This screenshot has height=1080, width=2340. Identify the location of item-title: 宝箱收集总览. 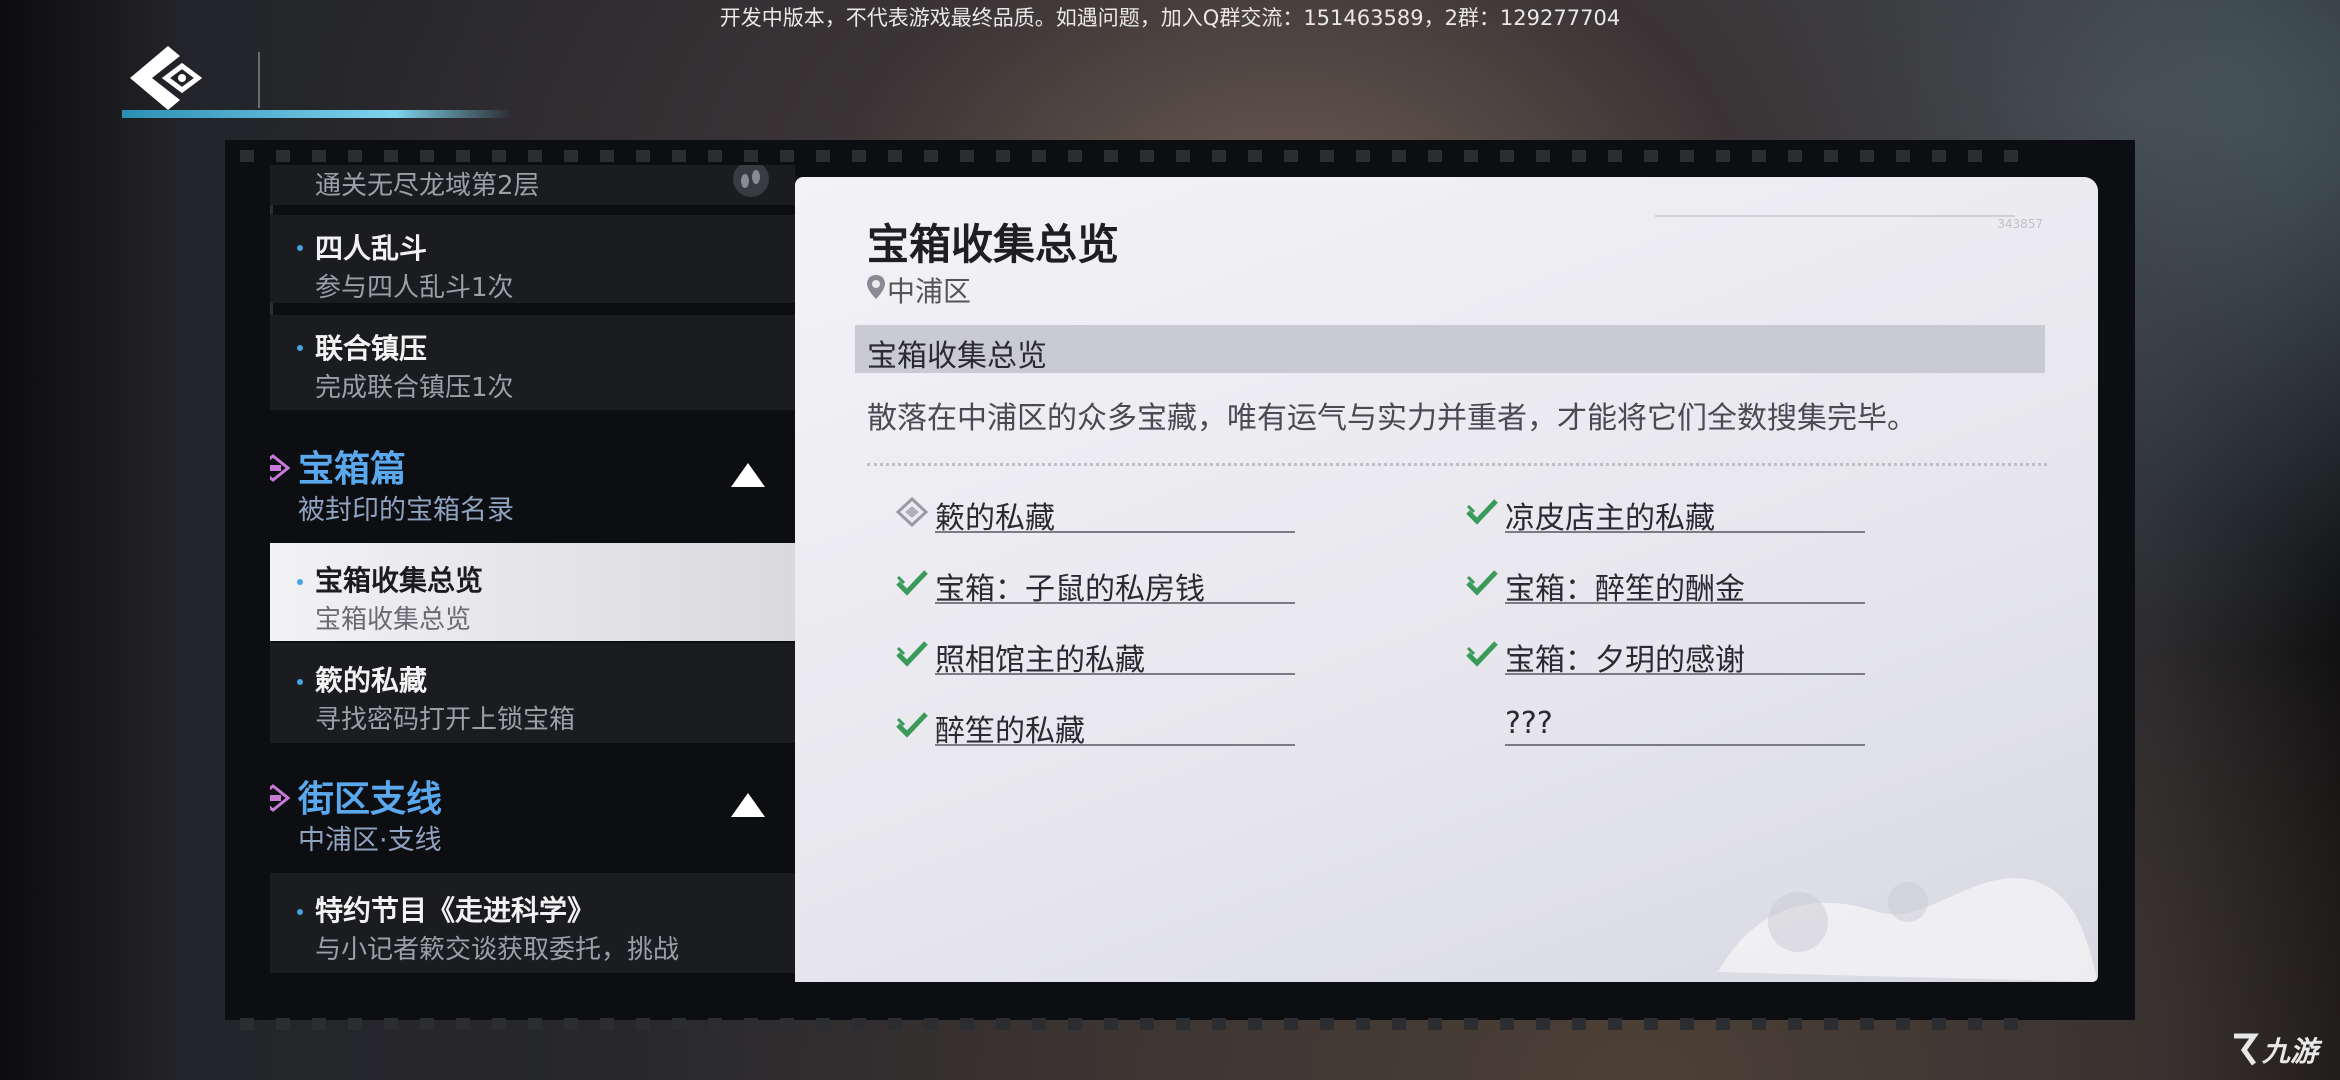
(399, 580).